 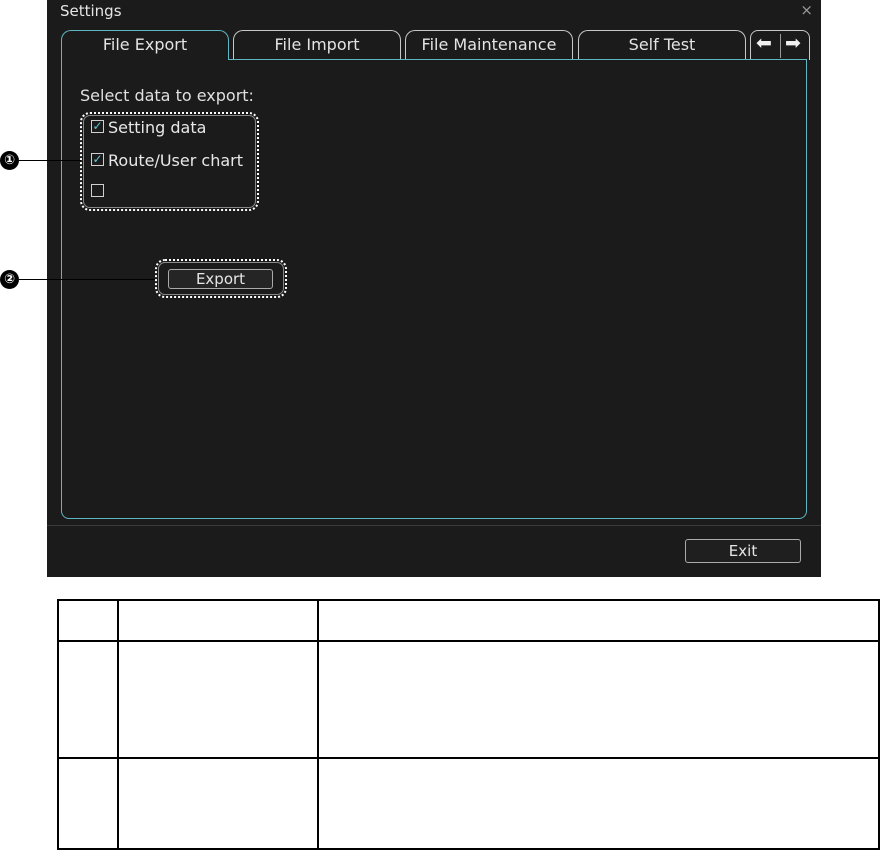 What do you see at coordinates (9, 160) in the screenshot?
I see `callout-number-1: ①` at bounding box center [9, 160].